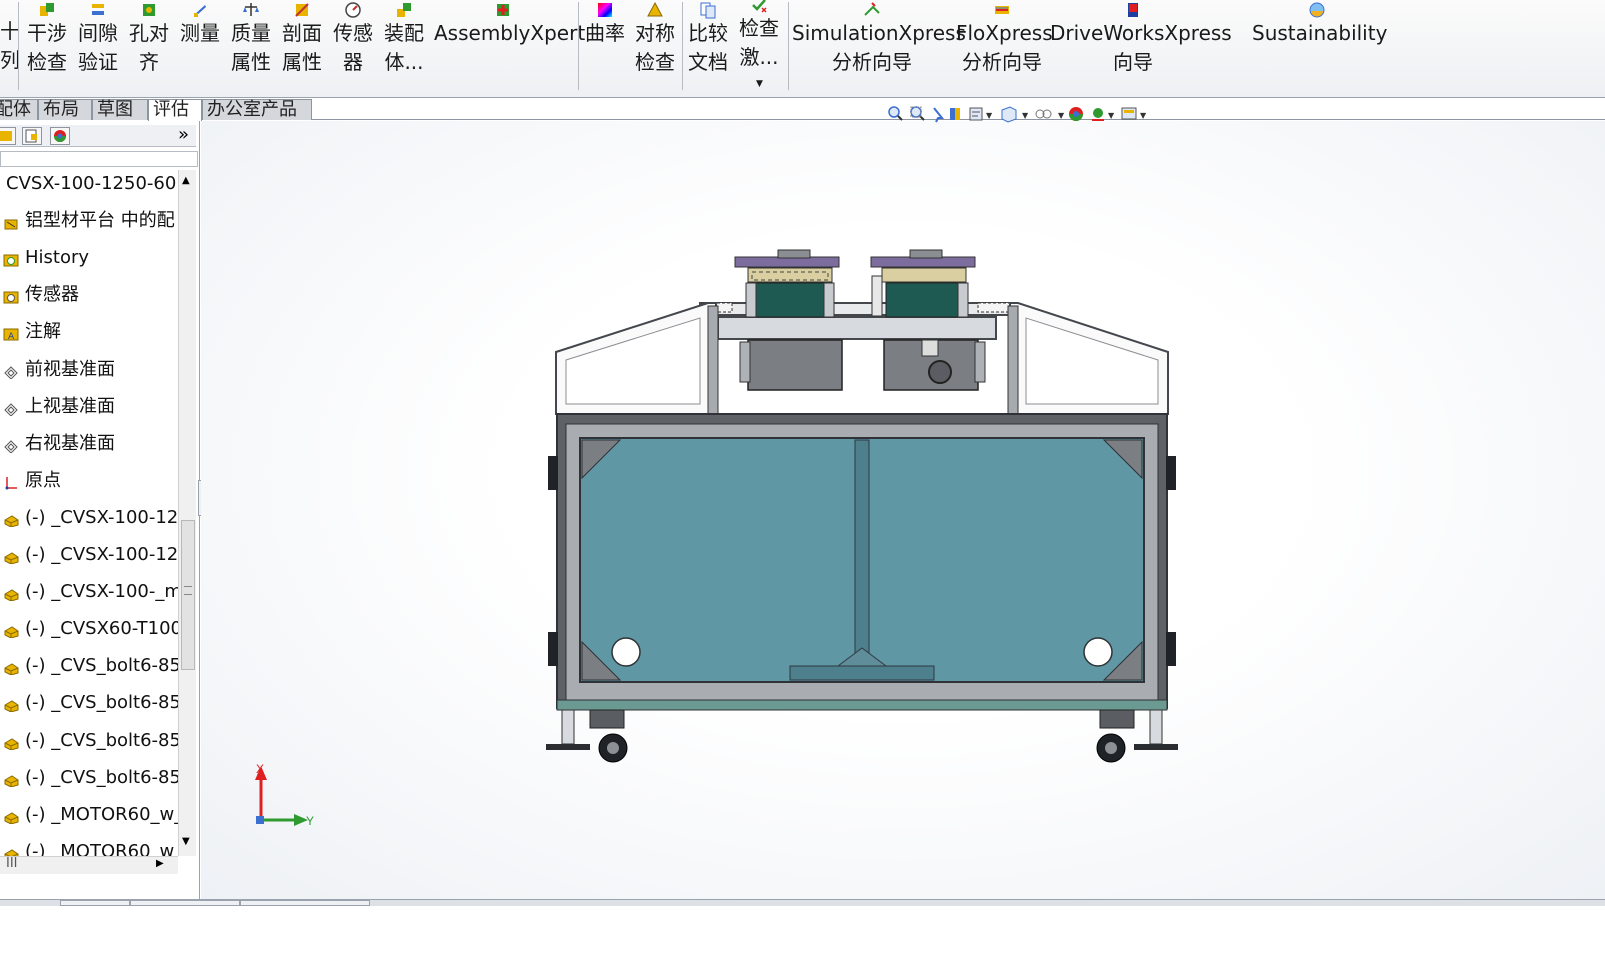  Describe the element at coordinates (15, 109) in the screenshot. I see `tab-assembly-label: 配体` at that location.